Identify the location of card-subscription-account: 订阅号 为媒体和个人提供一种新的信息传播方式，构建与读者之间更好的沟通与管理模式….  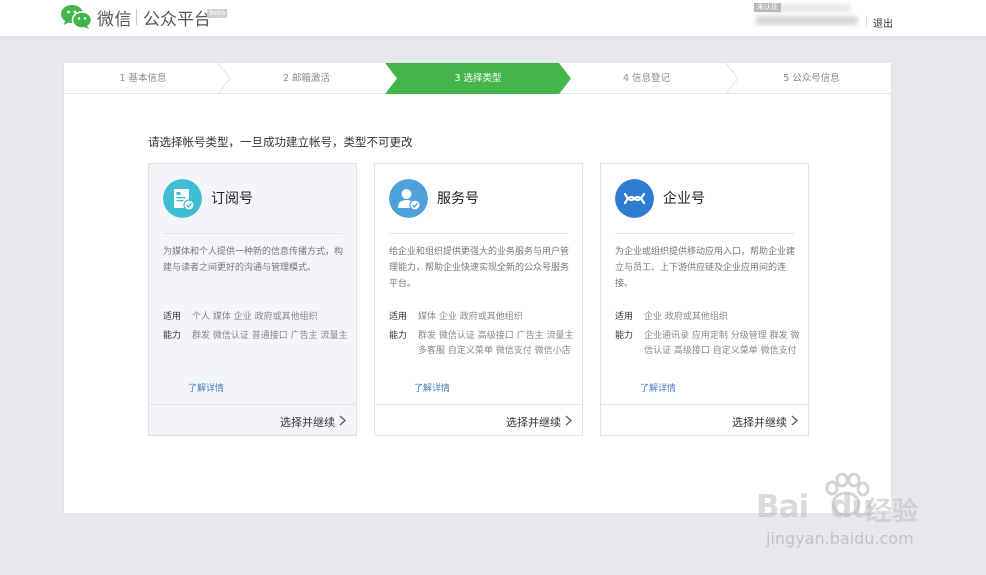
(252, 299).